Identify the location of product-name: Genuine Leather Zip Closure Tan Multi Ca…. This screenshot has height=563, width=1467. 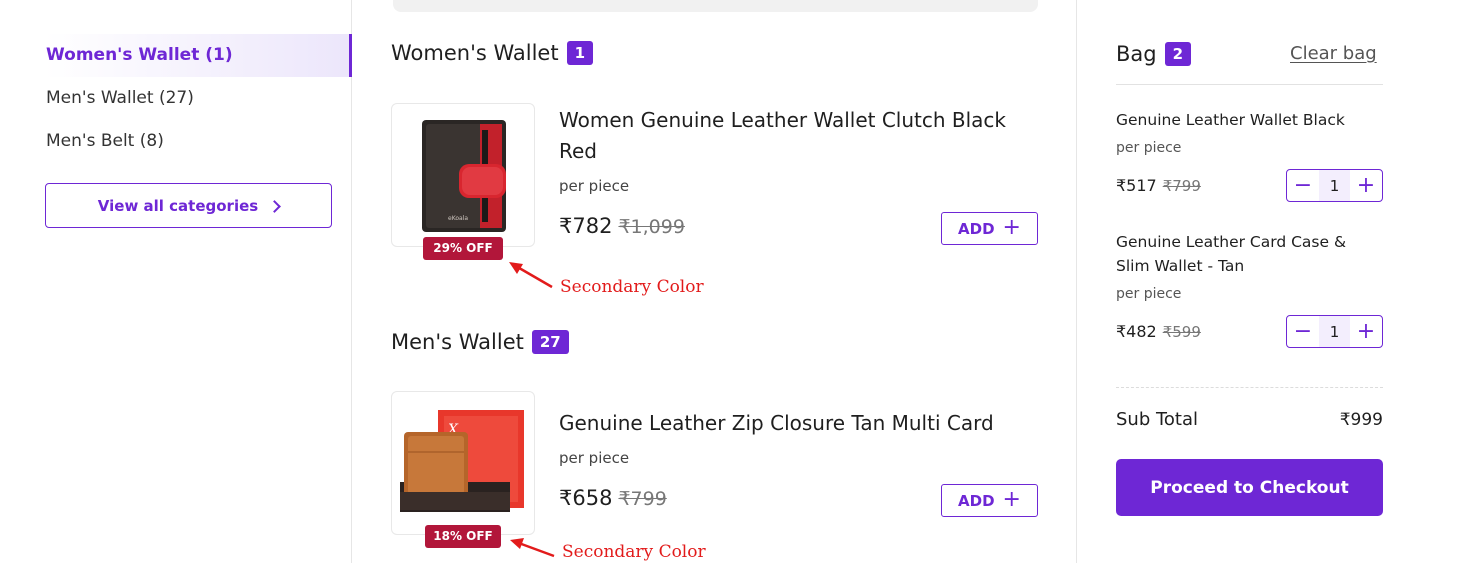
(799, 423).